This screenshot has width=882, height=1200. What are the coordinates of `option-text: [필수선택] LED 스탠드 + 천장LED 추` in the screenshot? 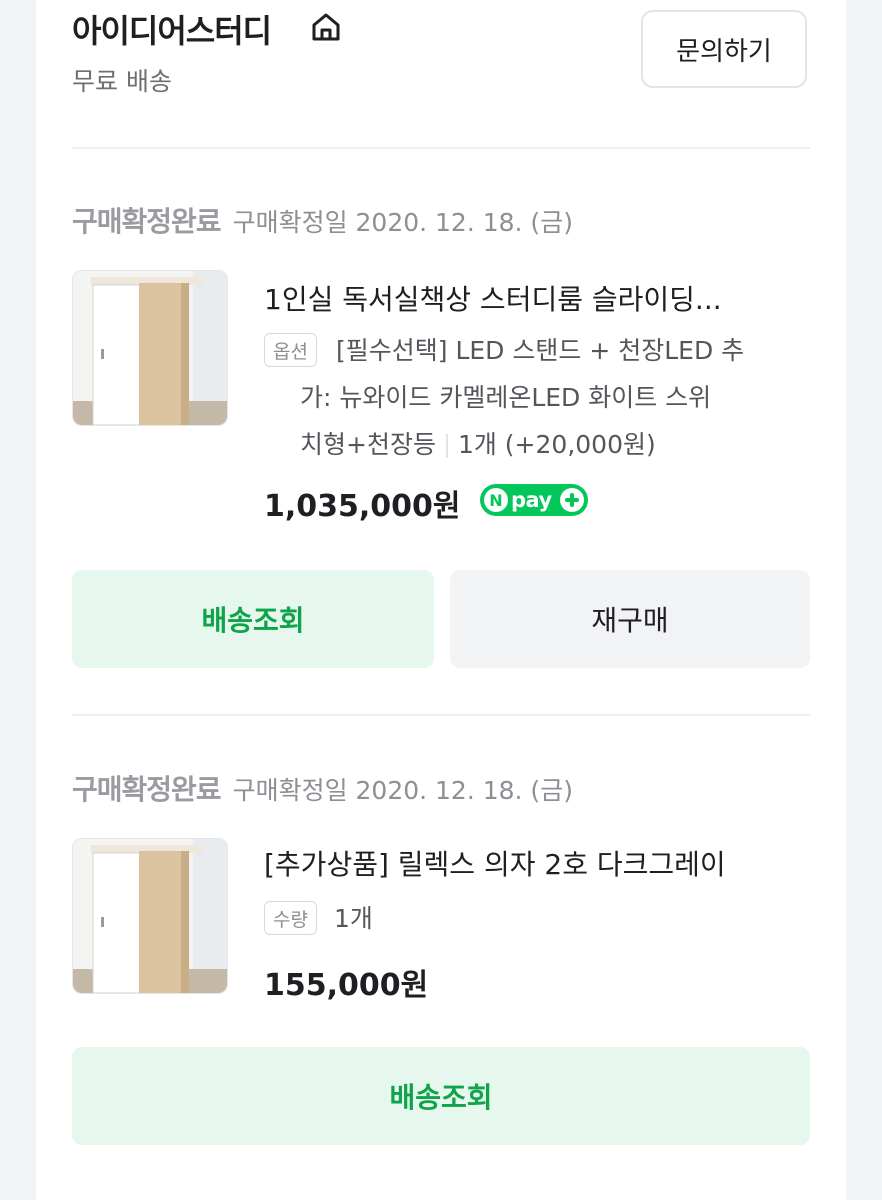 It's located at (540, 350).